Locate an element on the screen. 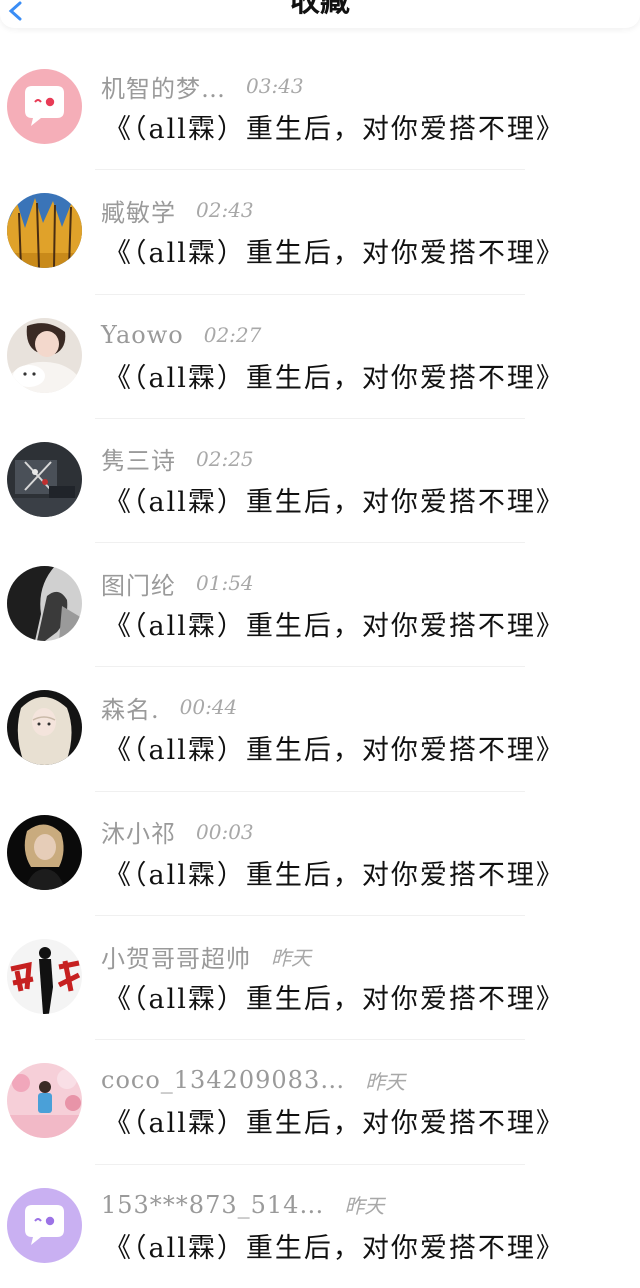 This screenshot has height=1288, width=640. timestamp: 00:03 is located at coordinates (225, 831).